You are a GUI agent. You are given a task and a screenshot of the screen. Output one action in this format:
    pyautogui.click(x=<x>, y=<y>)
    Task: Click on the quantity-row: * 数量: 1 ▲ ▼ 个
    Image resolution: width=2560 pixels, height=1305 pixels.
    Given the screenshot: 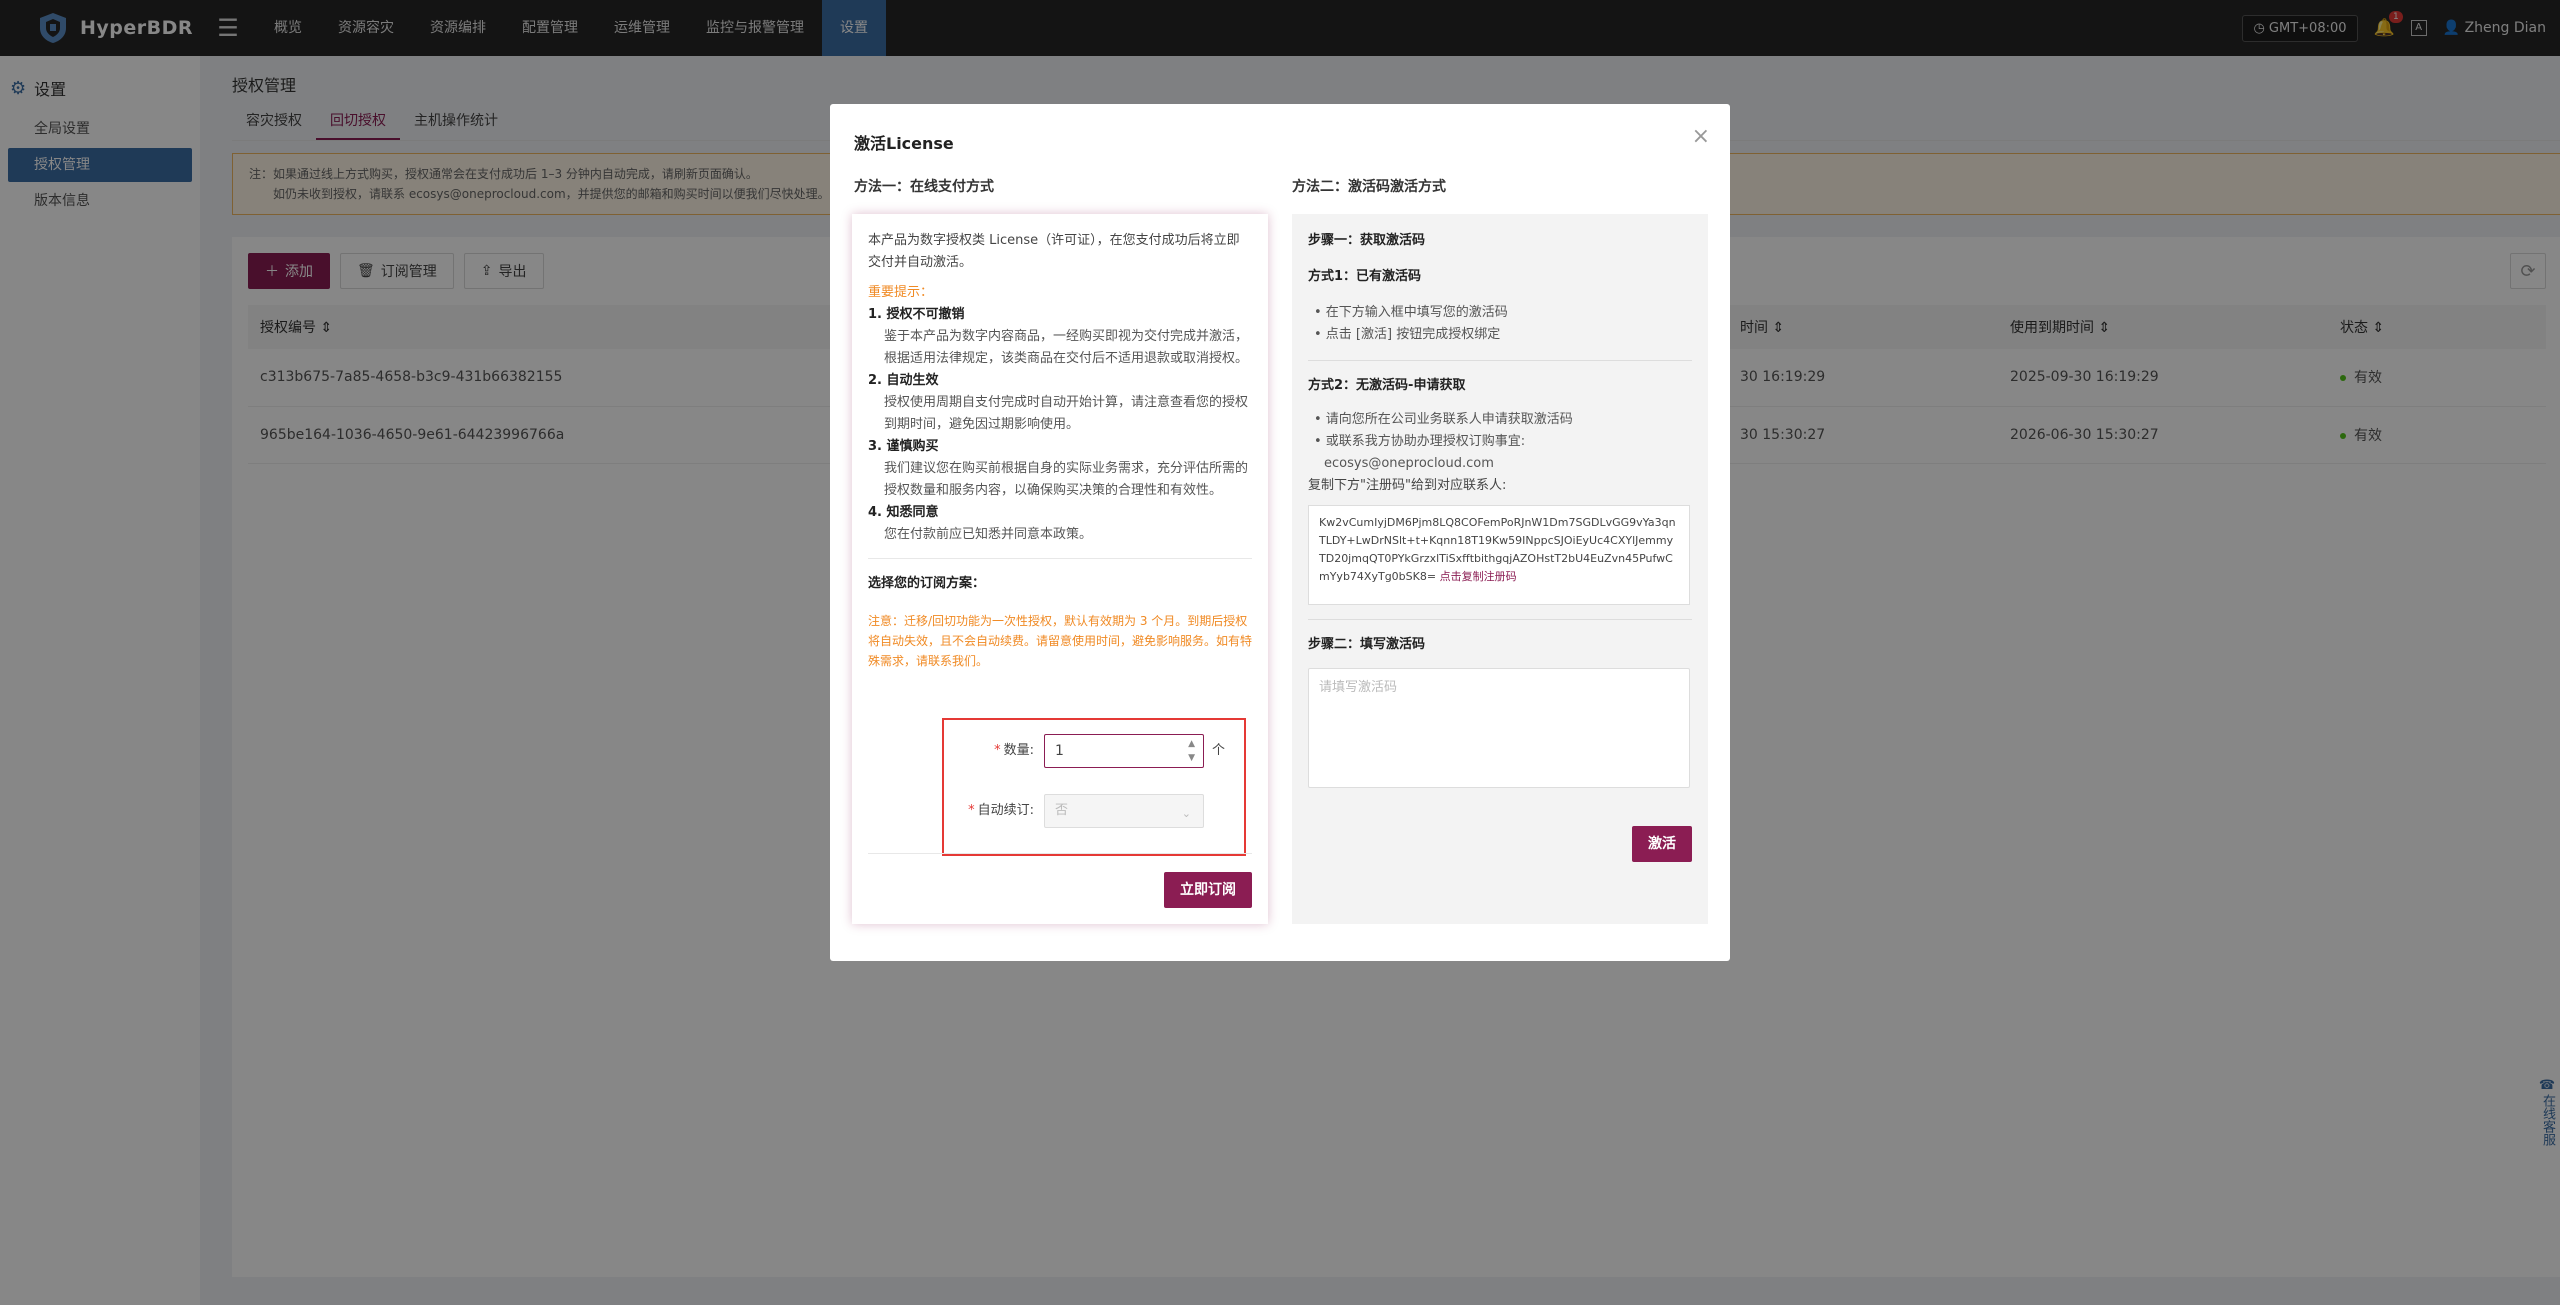 What is the action you would take?
    pyautogui.click(x=1084, y=751)
    